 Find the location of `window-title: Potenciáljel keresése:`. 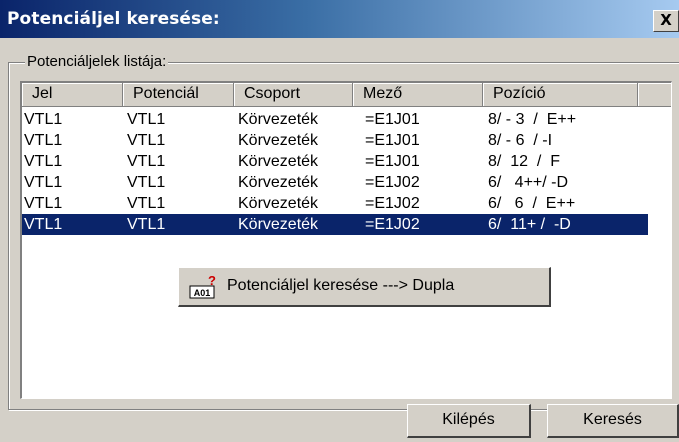

window-title: Potenciáljel keresése: is located at coordinates (113, 19).